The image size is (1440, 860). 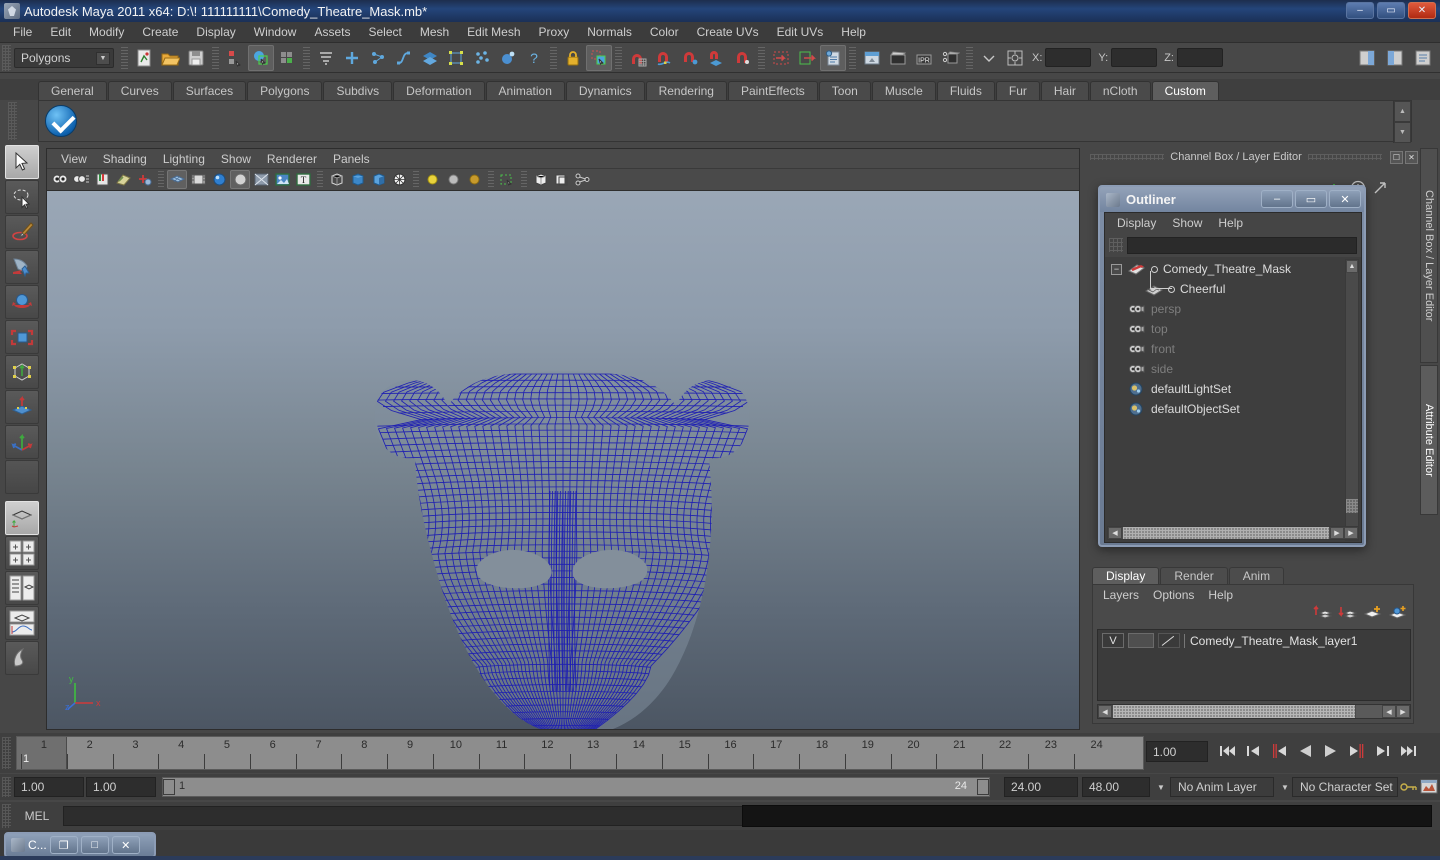 I want to click on shelf-tab-subdivs: Subdivs, so click(x=358, y=90).